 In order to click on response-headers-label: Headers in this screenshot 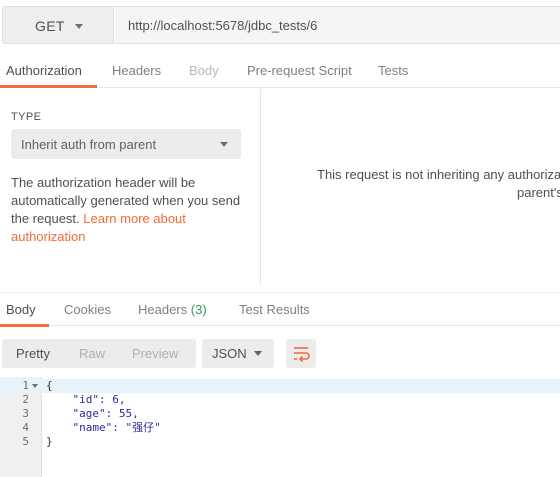, I will do `click(163, 309)`.